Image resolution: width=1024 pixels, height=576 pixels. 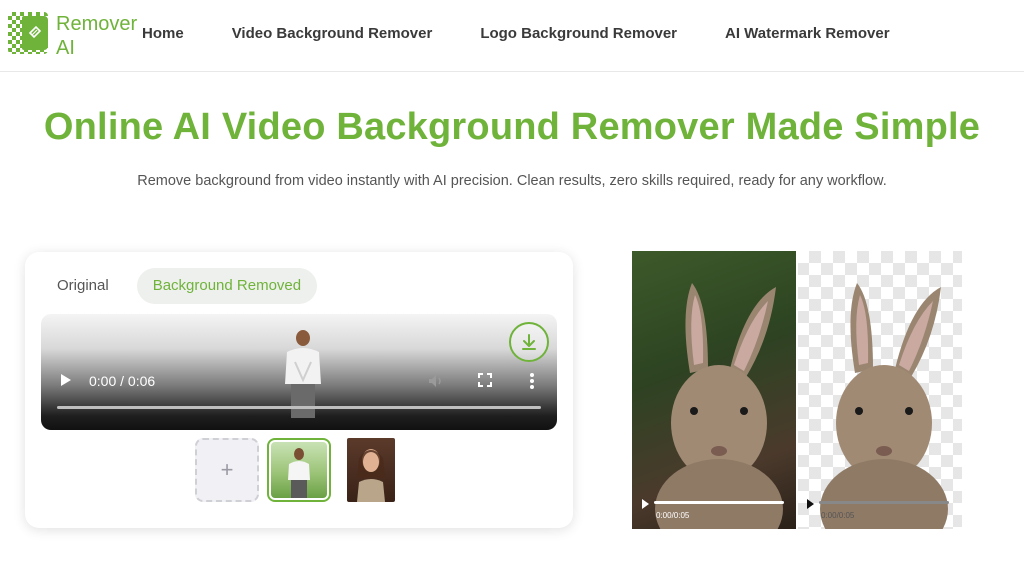 What do you see at coordinates (227, 470) in the screenshot?
I see `add-video-button: +` at bounding box center [227, 470].